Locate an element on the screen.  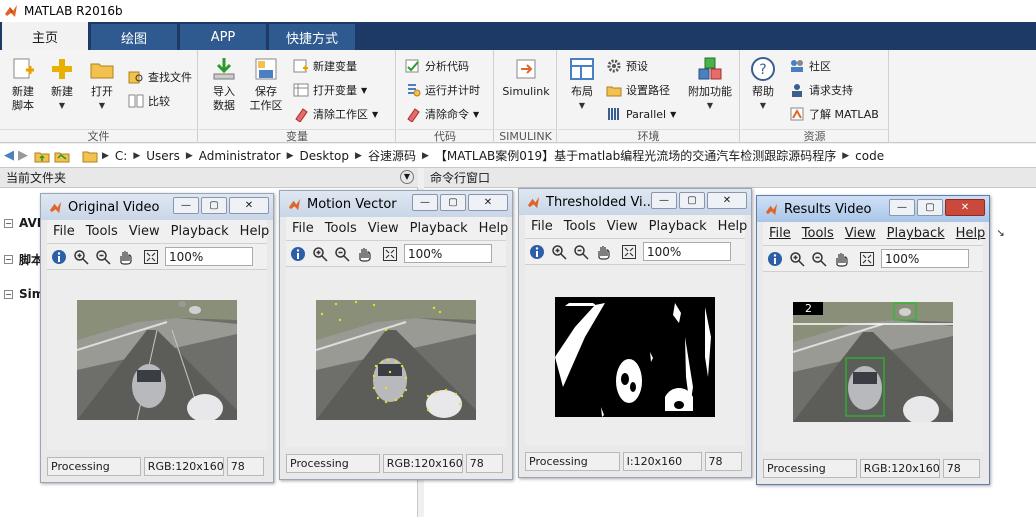
breadcrumb-users: Users is located at coordinates (163, 156).